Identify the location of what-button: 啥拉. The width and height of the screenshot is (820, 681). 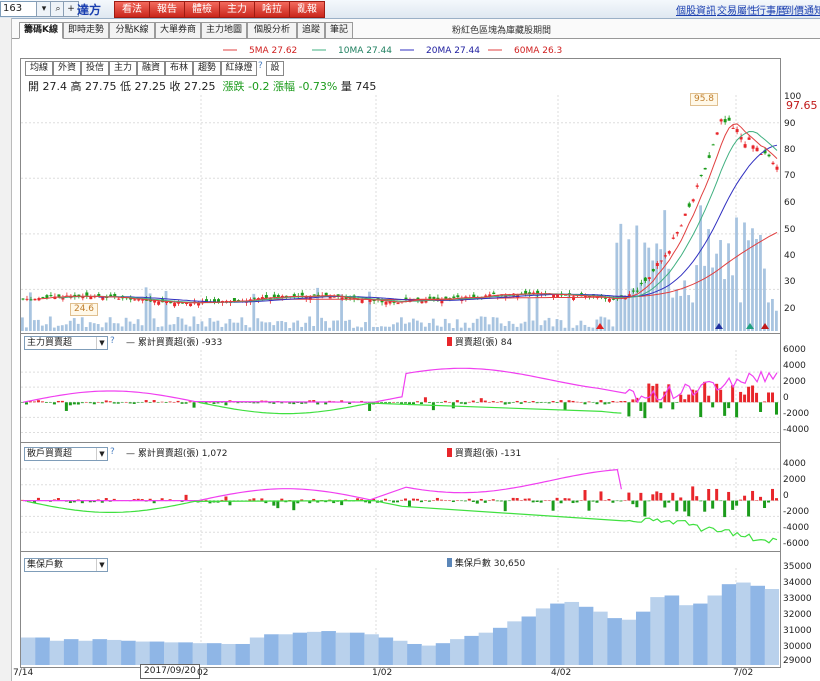
(272, 9).